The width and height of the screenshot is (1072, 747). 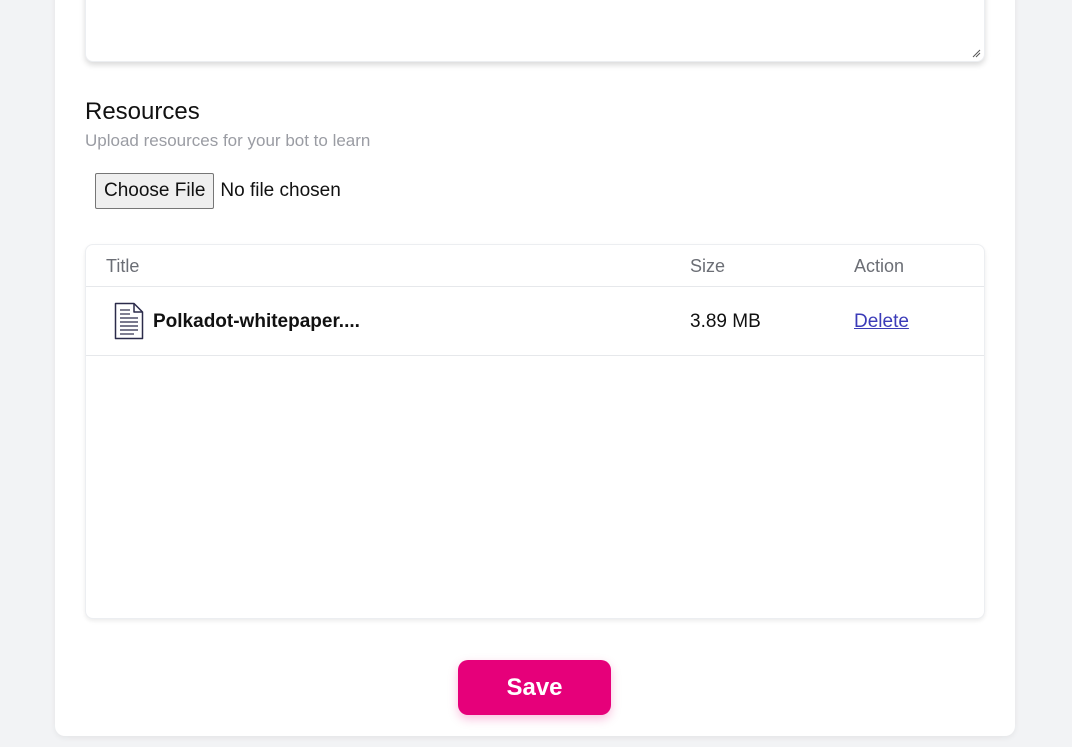 What do you see at coordinates (142, 111) in the screenshot?
I see `resources-heading: Resources` at bounding box center [142, 111].